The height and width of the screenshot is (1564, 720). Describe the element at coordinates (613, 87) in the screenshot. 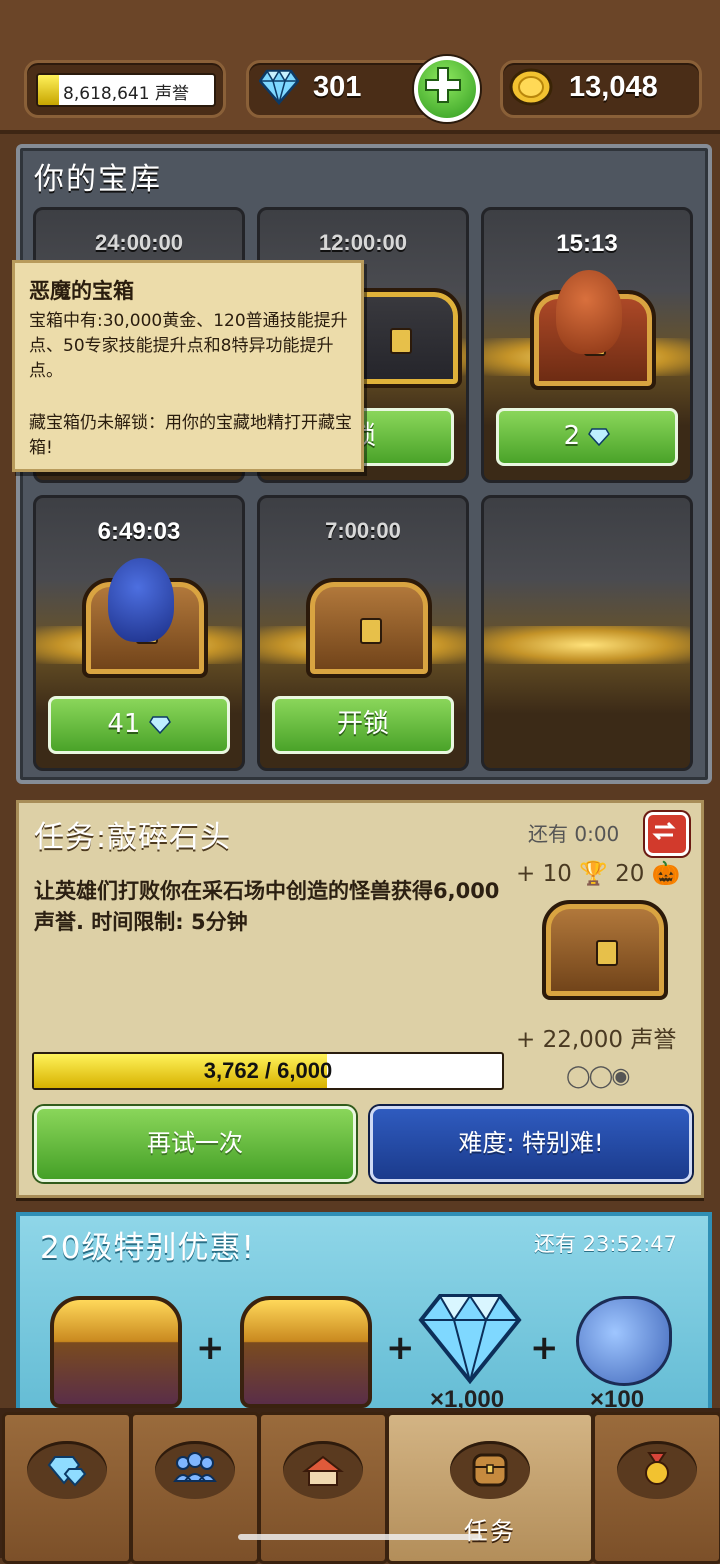

I see `gold-count: 13,048` at that location.